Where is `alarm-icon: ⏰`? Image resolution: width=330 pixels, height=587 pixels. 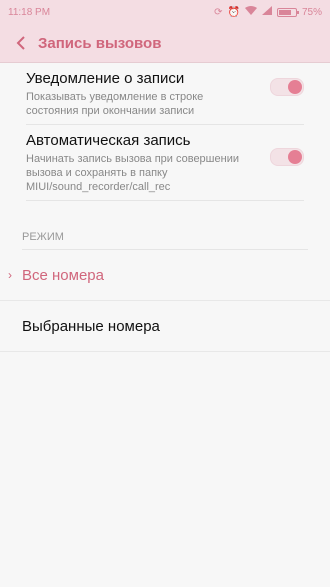 alarm-icon: ⏰ is located at coordinates (233, 12).